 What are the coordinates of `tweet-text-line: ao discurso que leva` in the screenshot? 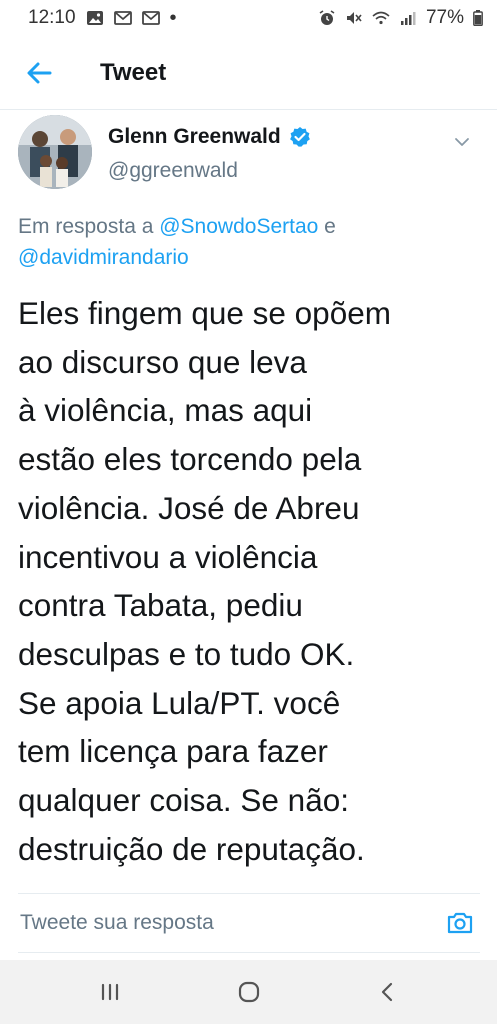 It's located at (162, 361).